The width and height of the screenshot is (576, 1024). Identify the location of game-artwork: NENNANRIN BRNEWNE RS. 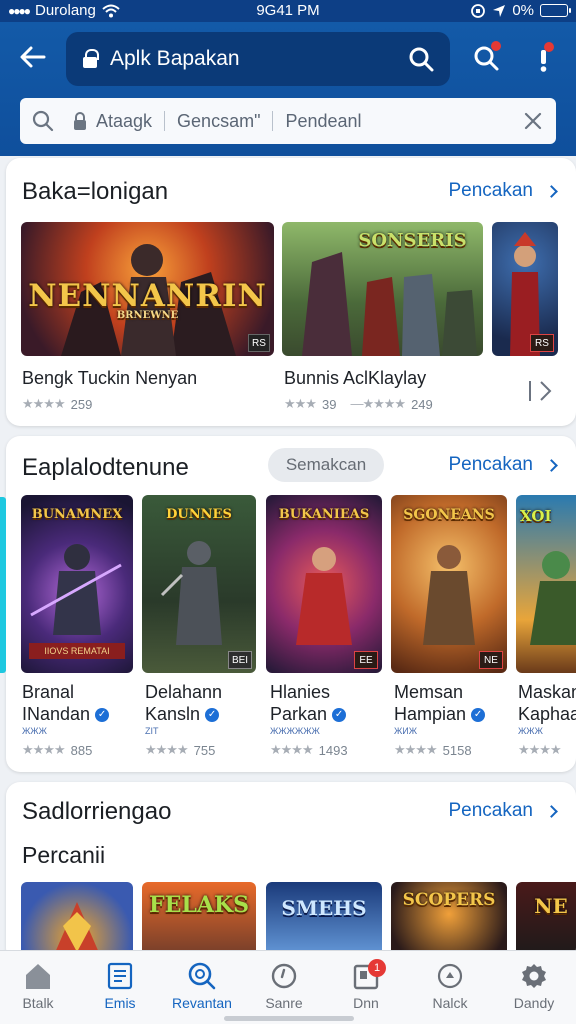
(147, 289).